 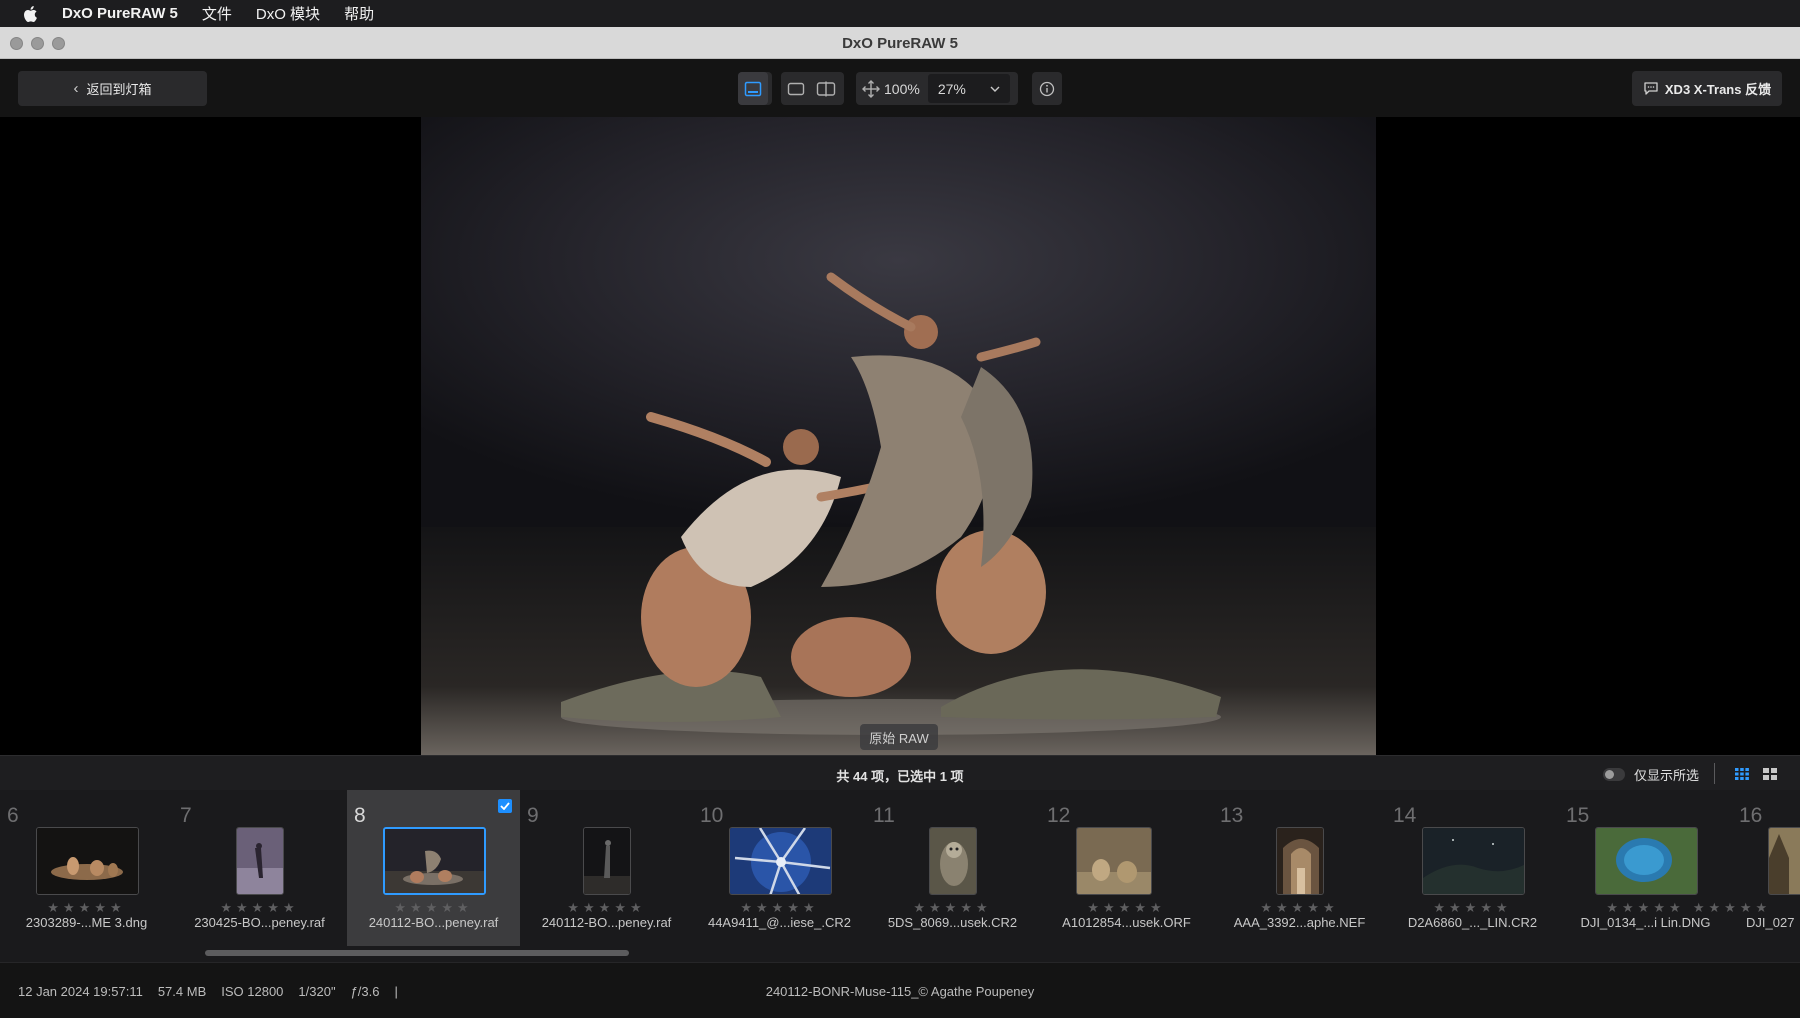 What do you see at coordinates (779, 922) in the screenshot?
I see `item-filename: 44A9411_@...iese_.CR2` at bounding box center [779, 922].